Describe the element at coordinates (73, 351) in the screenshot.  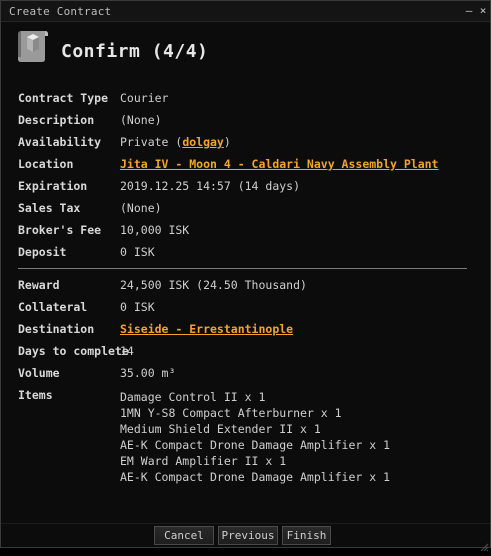
I see `days-to-complete-label: Days to complete` at that location.